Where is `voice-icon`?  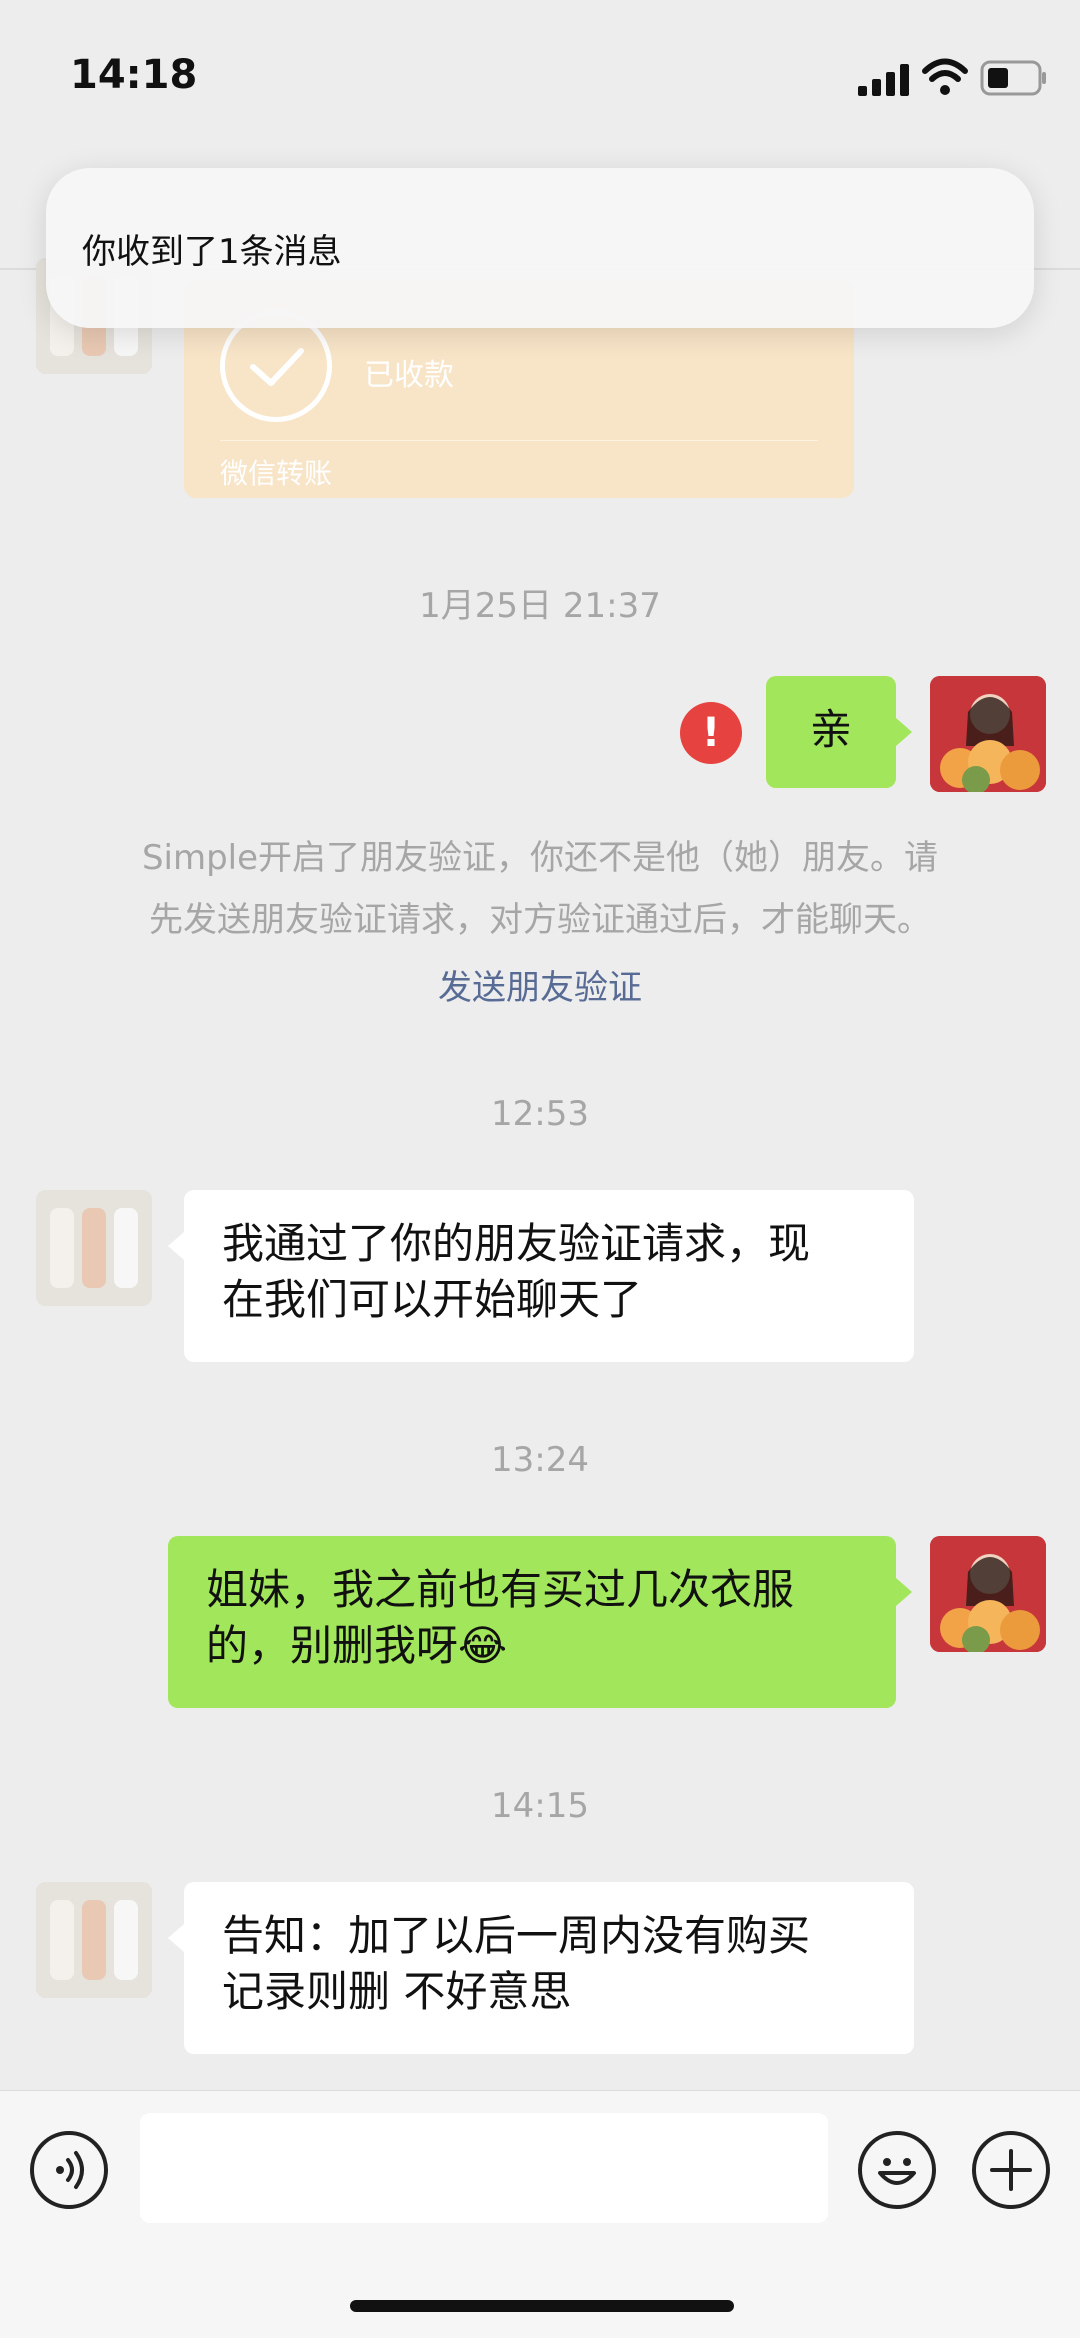 voice-icon is located at coordinates (70, 2170).